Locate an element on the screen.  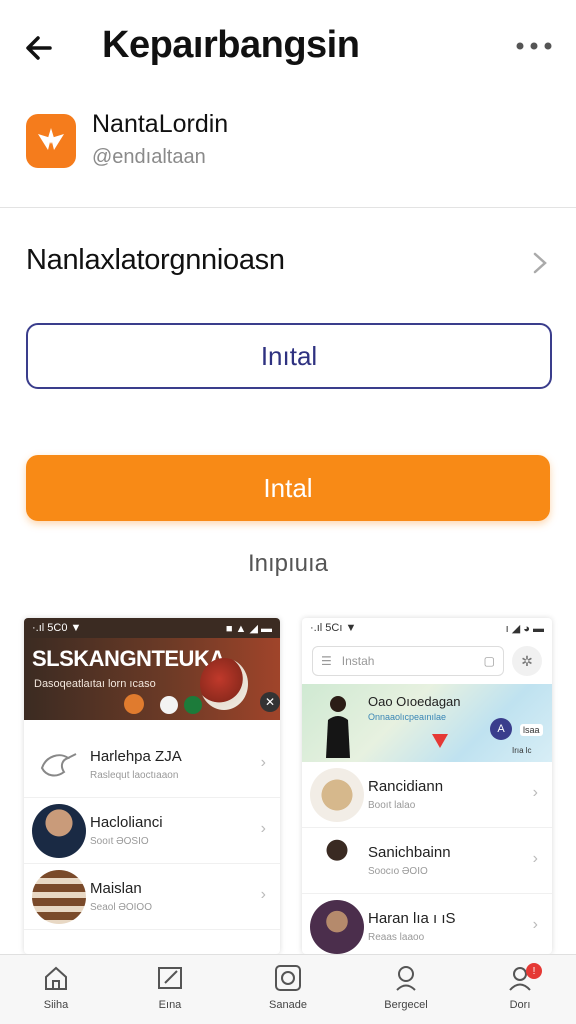
nav-label: Eına is located at coordinates (170, 1005).